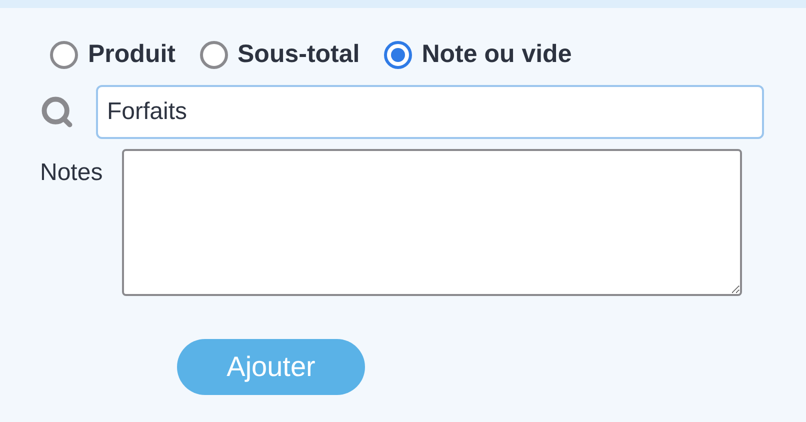 This screenshot has width=806, height=422. I want to click on search-field: Forfaits, so click(430, 112).